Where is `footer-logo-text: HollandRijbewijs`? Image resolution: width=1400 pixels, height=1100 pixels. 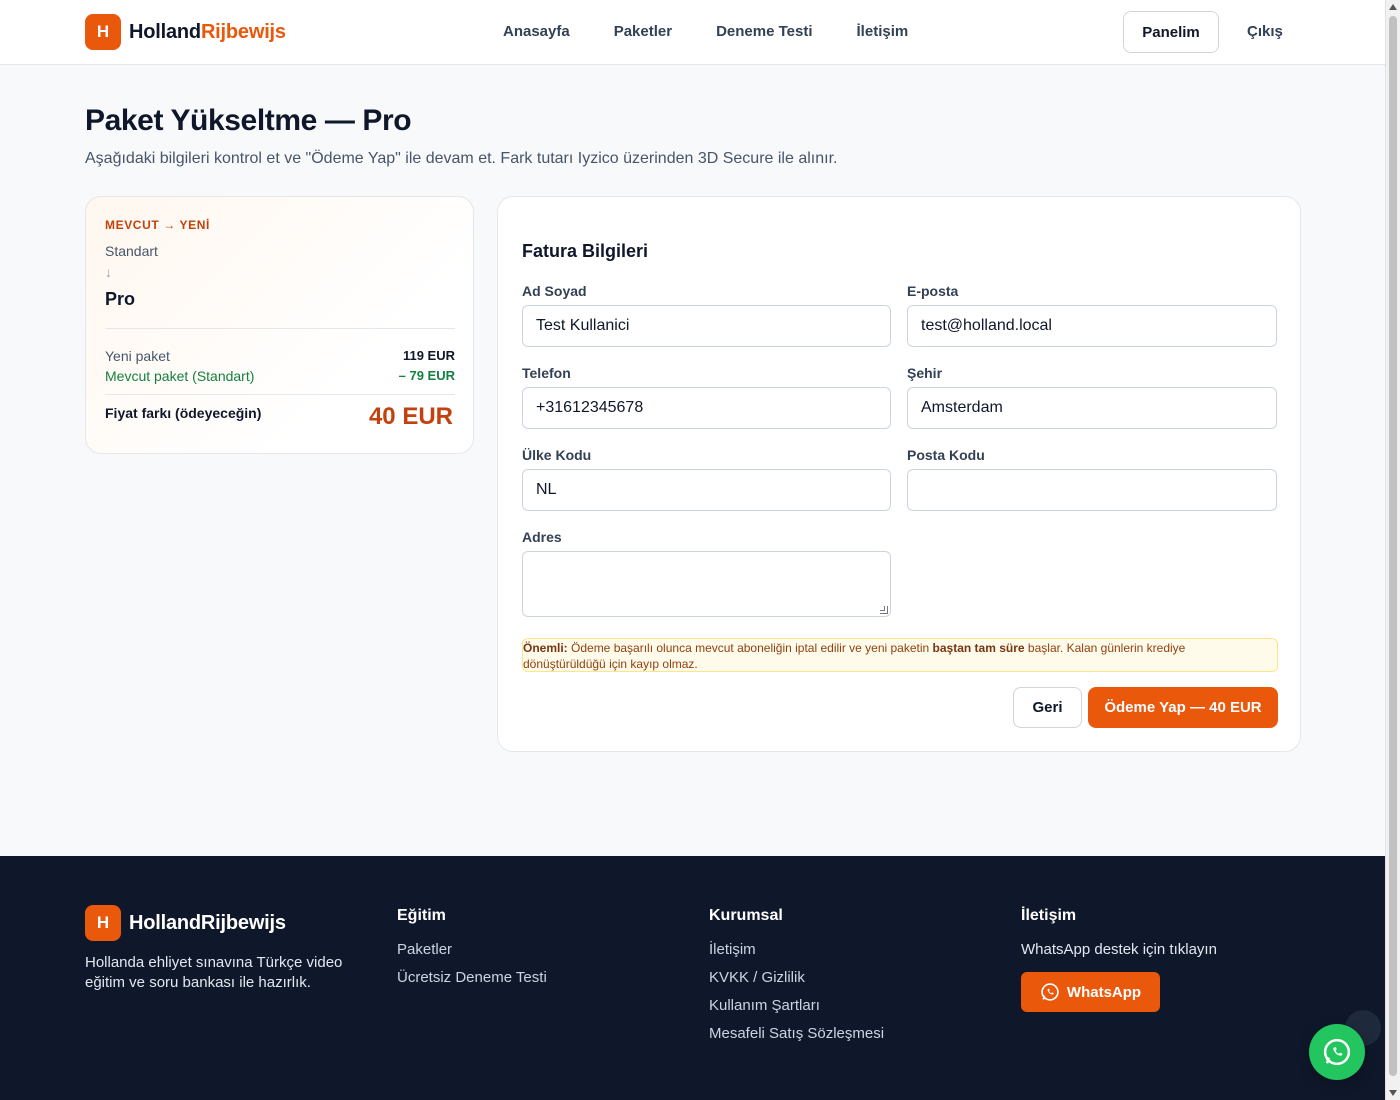 footer-logo-text: HollandRijbewijs is located at coordinates (207, 922).